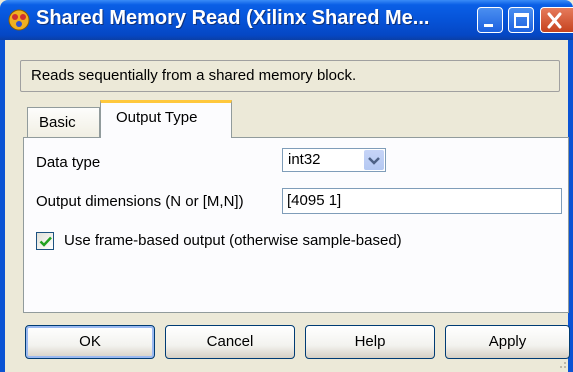 The image size is (573, 372). What do you see at coordinates (140, 201) in the screenshot?
I see `output-dimensions-label: Output dimensions (N or [M,N])` at bounding box center [140, 201].